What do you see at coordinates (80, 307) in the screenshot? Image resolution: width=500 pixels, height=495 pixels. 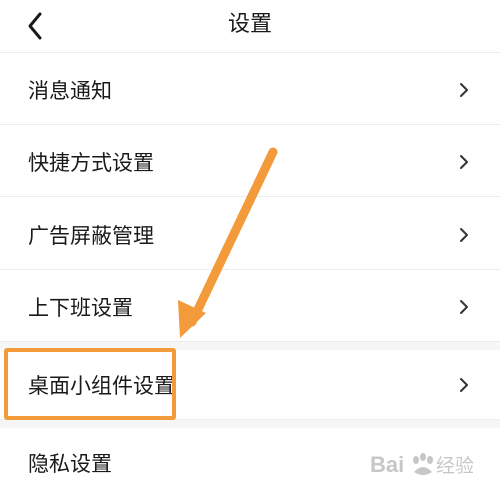 I see `settings-item-label: 上下班设置` at bounding box center [80, 307].